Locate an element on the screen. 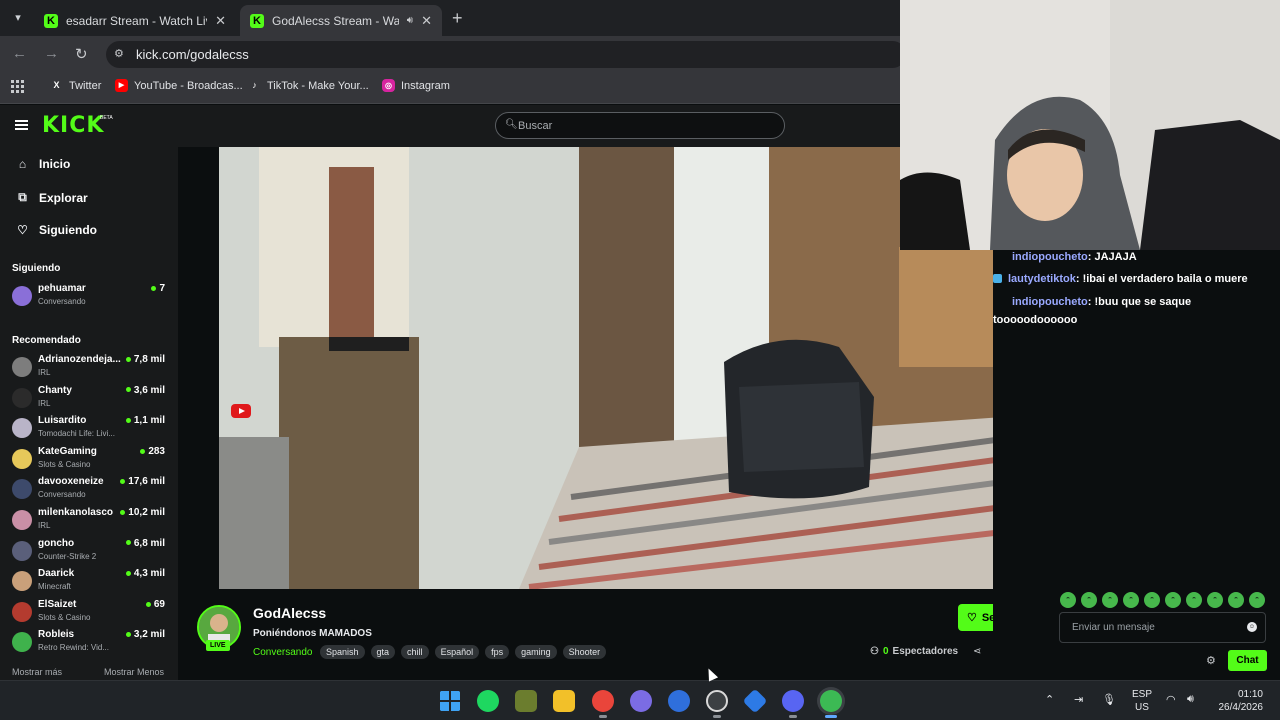 The image size is (1280, 720). reload-icon: ↻ is located at coordinates (81, 54).